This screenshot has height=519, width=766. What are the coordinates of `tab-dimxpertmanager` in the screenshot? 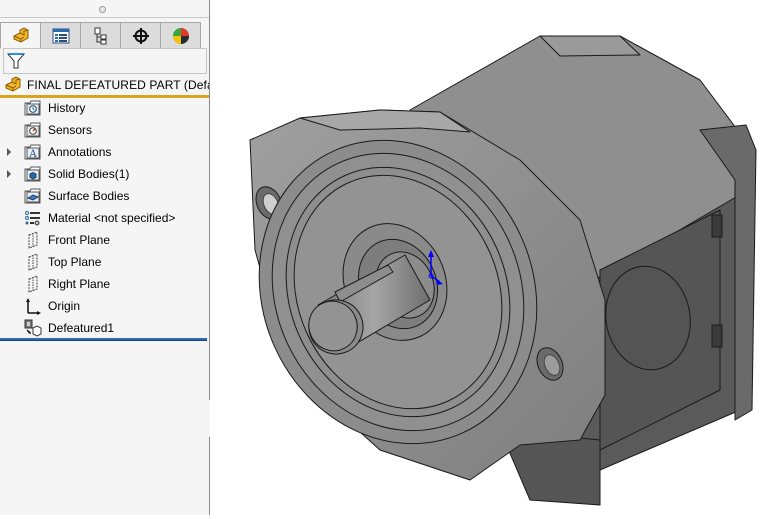 It's located at (140, 35).